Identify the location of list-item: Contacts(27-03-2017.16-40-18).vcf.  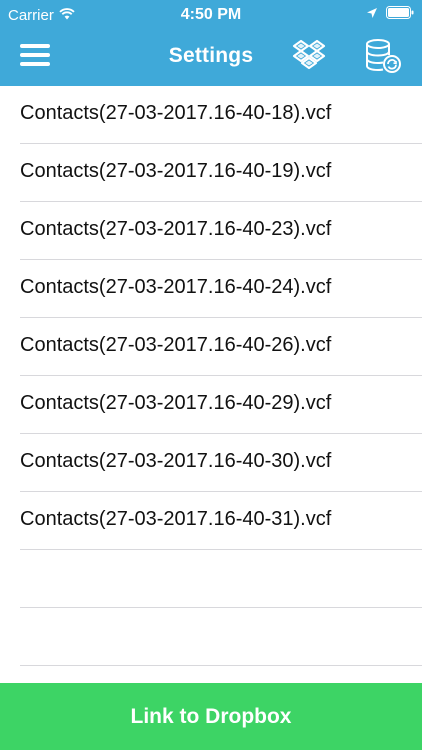
(211, 115).